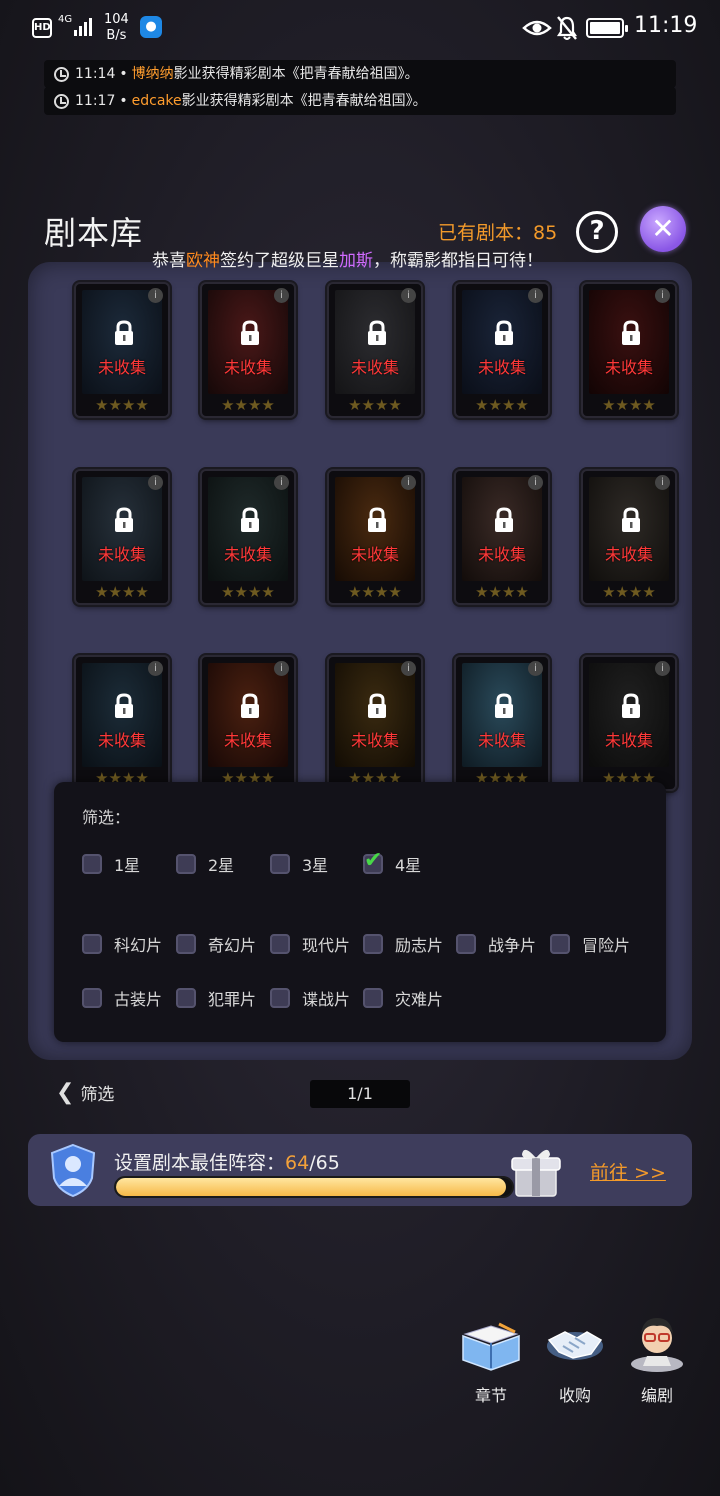  I want to click on acquire-label: 收购, so click(574, 1395).